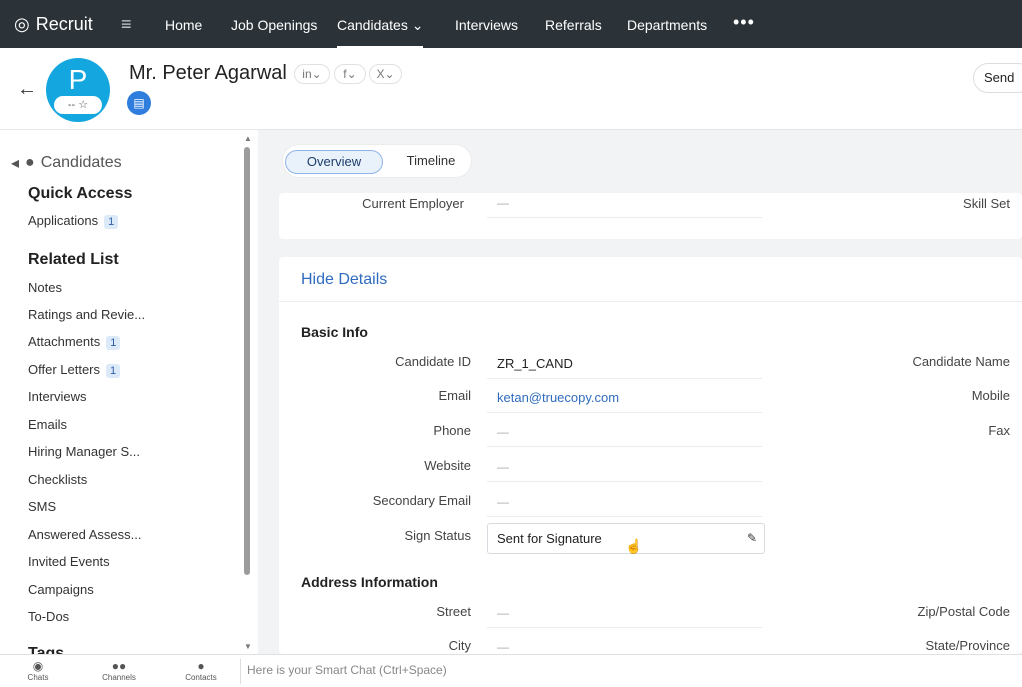 The height and width of the screenshot is (687, 1022). I want to click on rating-star-icon: -- ☆, so click(78, 105).